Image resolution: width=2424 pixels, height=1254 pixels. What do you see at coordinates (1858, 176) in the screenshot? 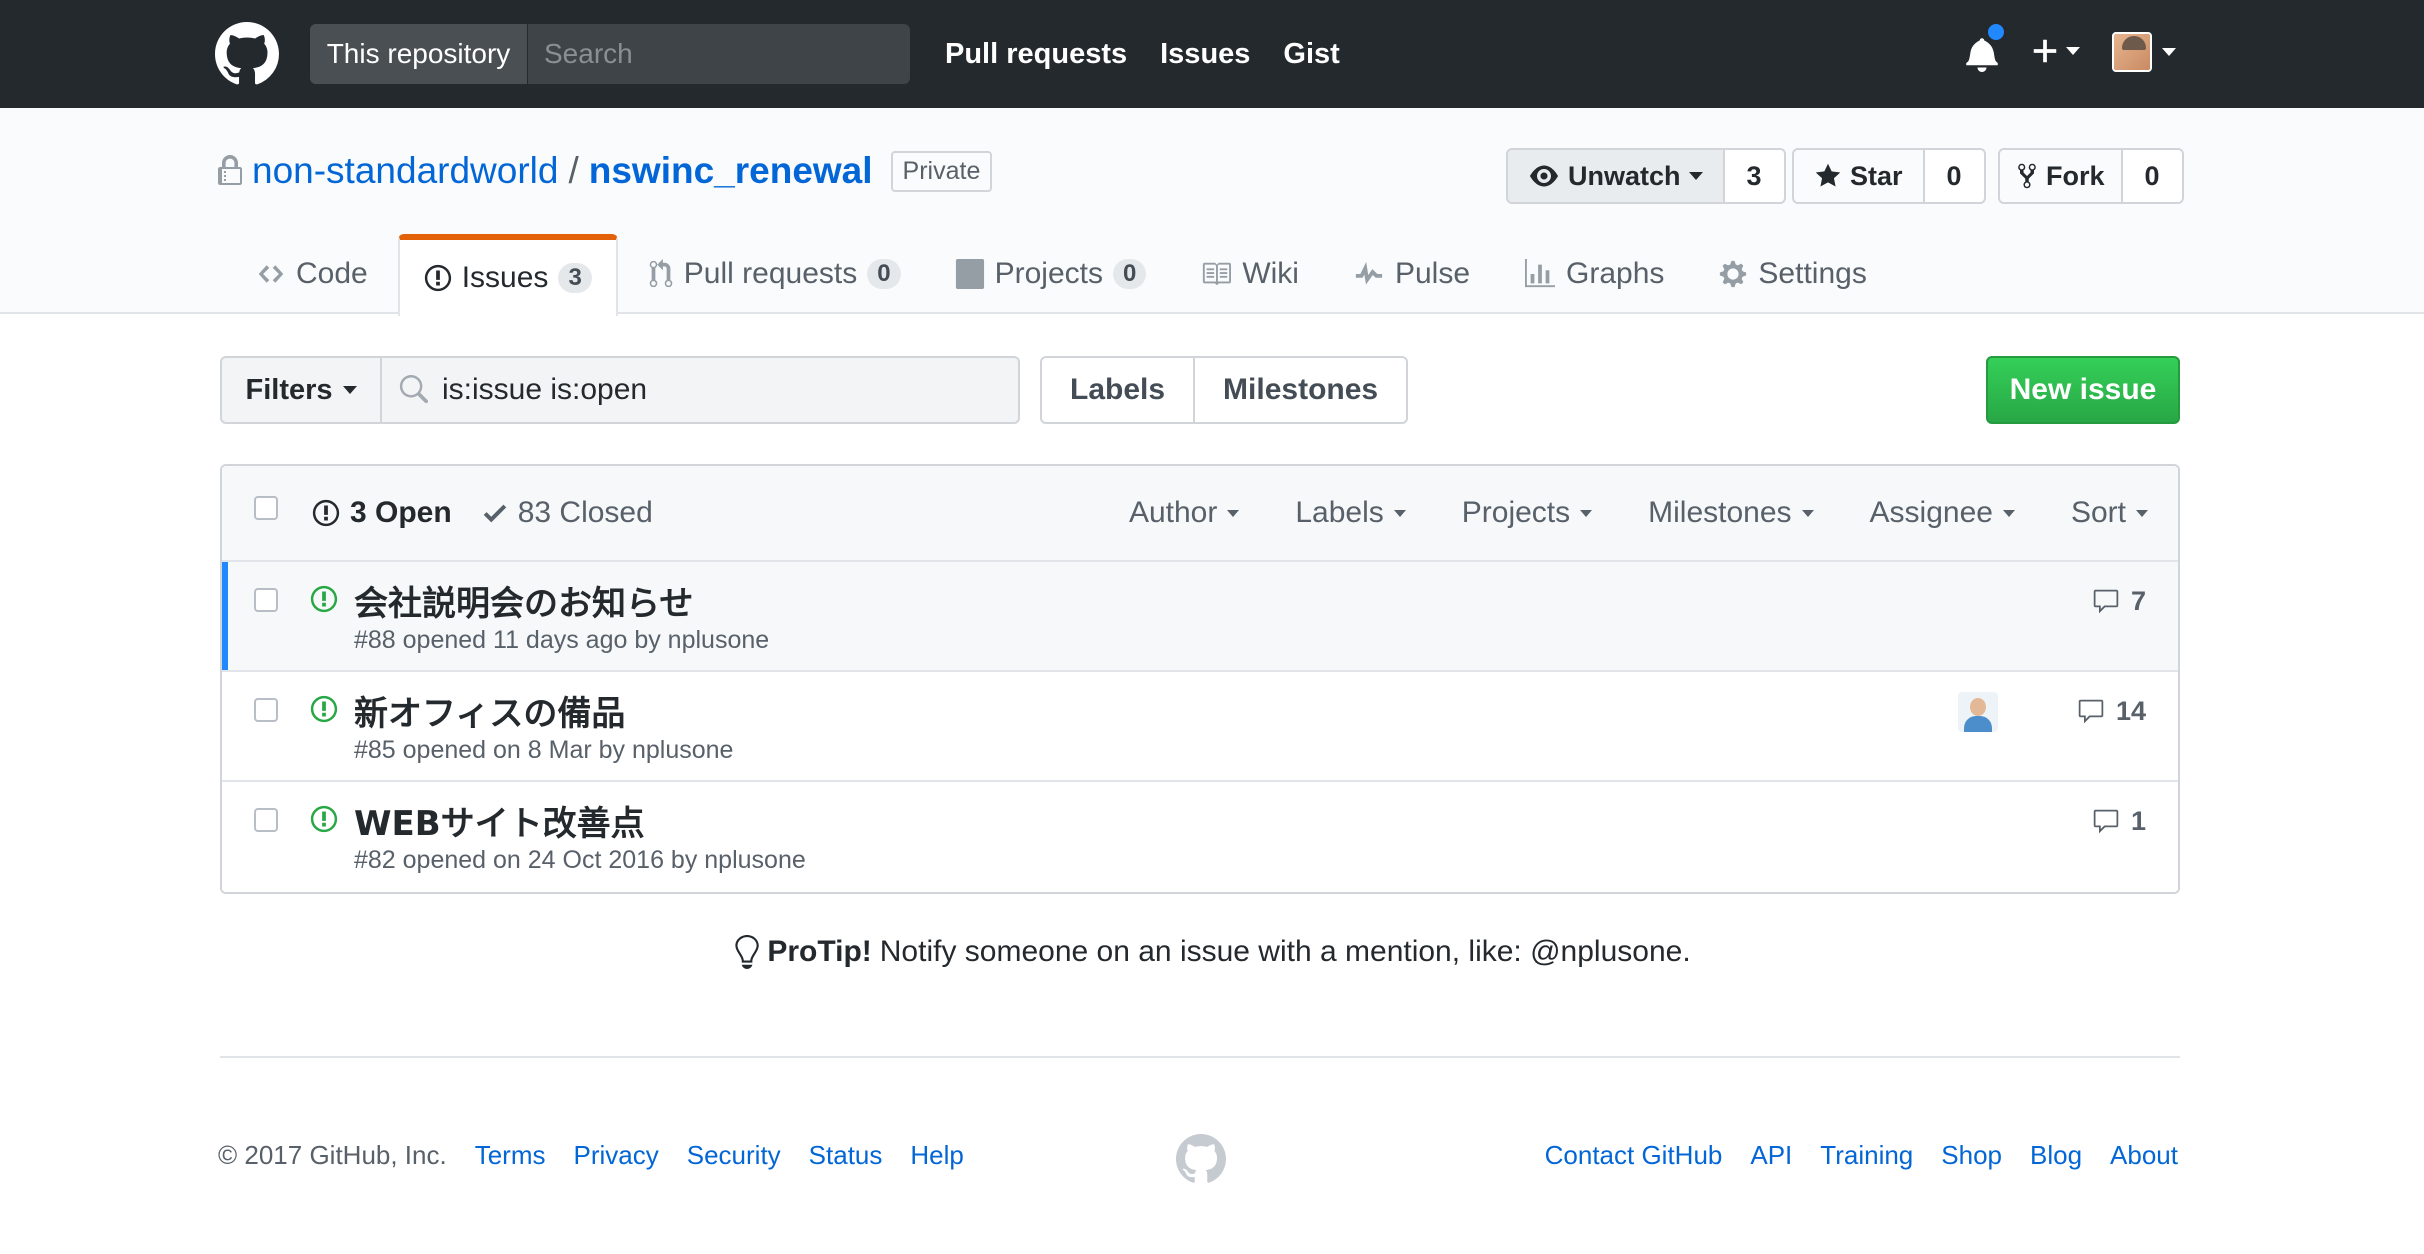
I see `star-button: Star` at bounding box center [1858, 176].